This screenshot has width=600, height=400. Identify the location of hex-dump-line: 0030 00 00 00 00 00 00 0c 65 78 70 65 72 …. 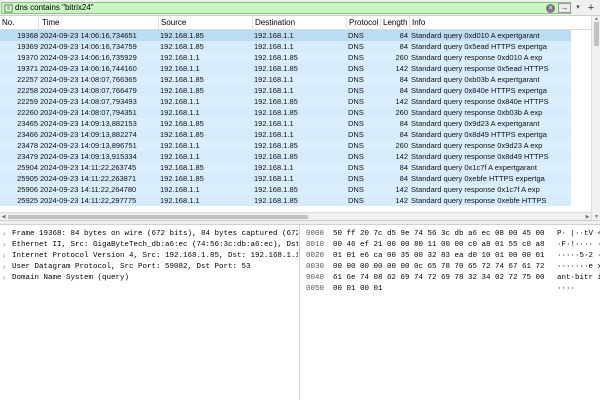
(451, 267).